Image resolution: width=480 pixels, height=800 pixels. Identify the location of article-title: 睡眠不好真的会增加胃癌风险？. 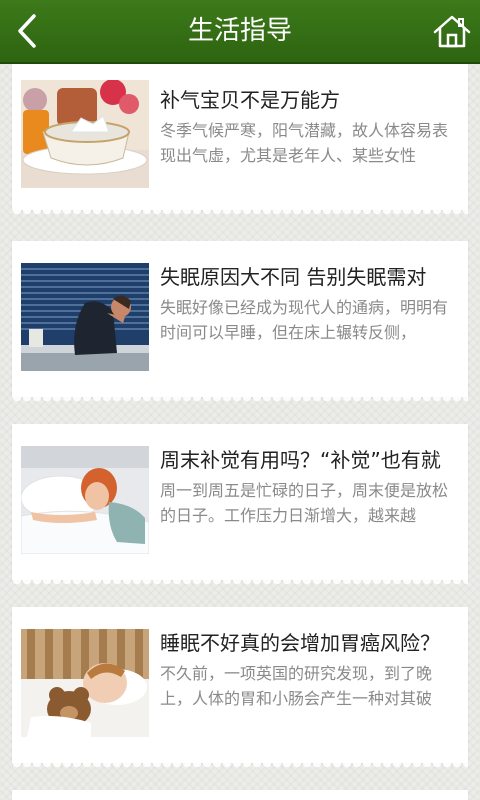
(300, 643).